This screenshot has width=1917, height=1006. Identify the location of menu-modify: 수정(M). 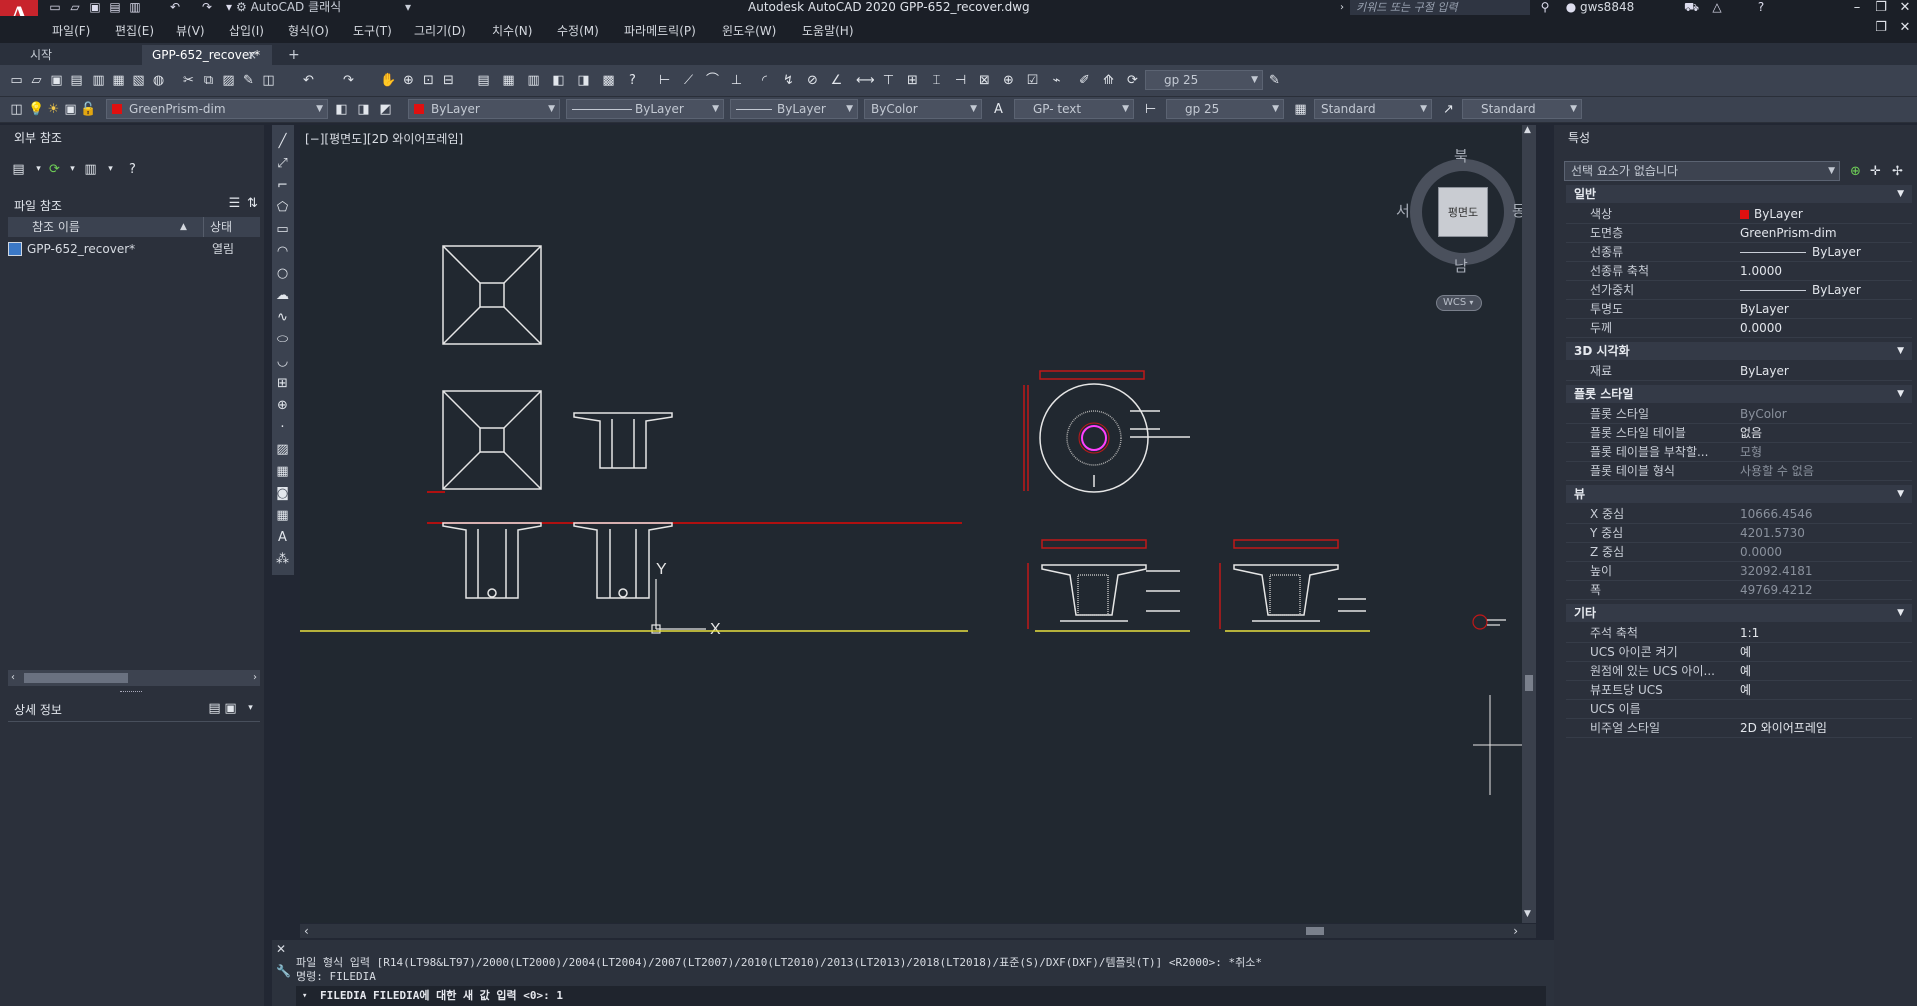
(578, 30).